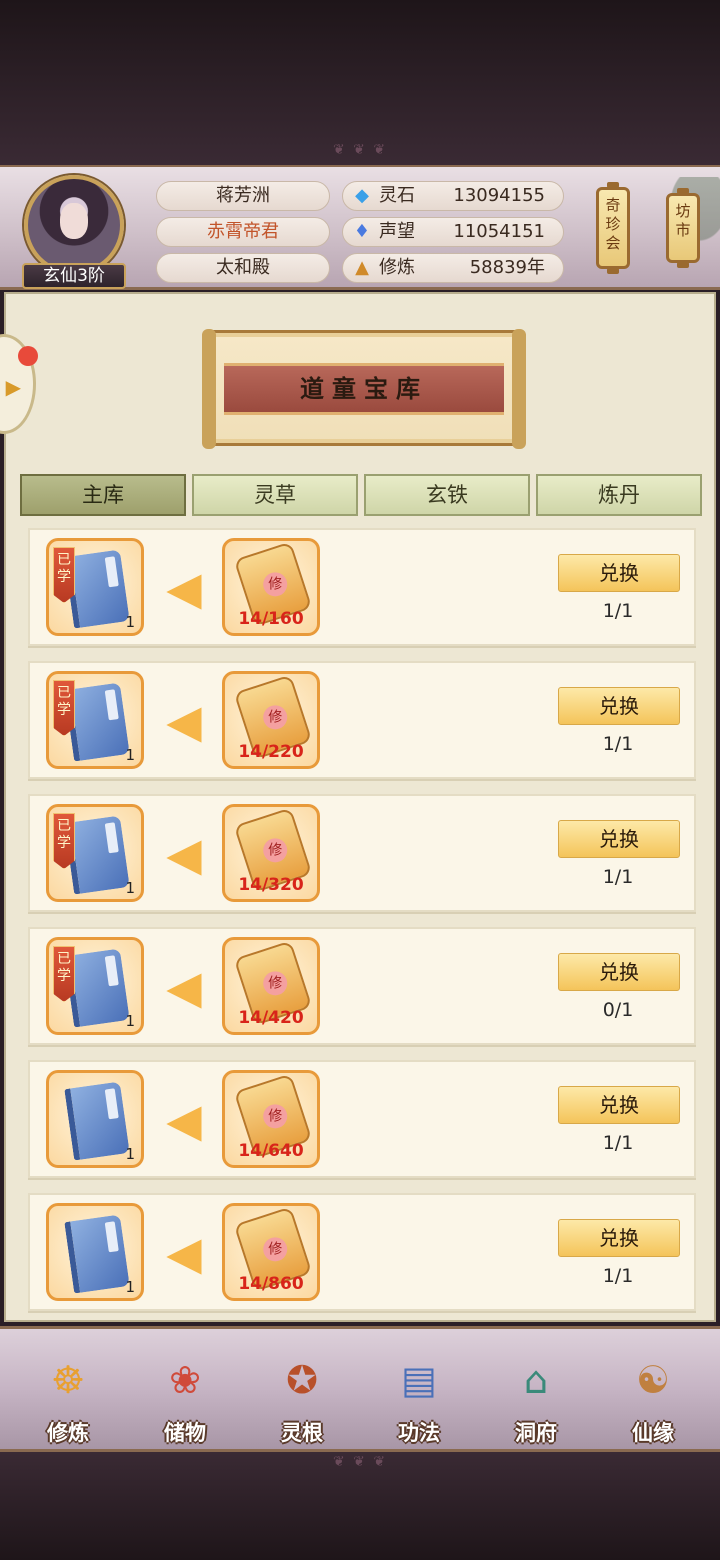 Image resolution: width=720 pixels, height=1560 pixels. I want to click on lantern-treasure-fair: 奇珍会, so click(613, 228).